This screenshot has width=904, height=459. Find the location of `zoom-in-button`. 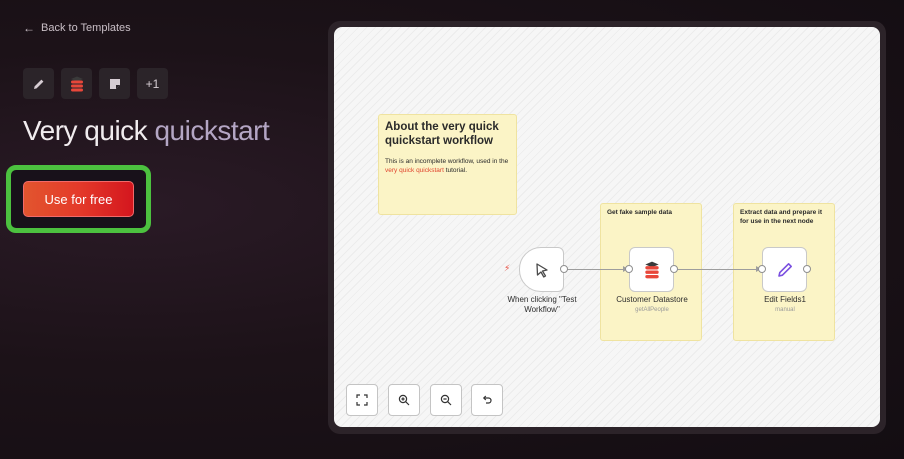

zoom-in-button is located at coordinates (404, 400).